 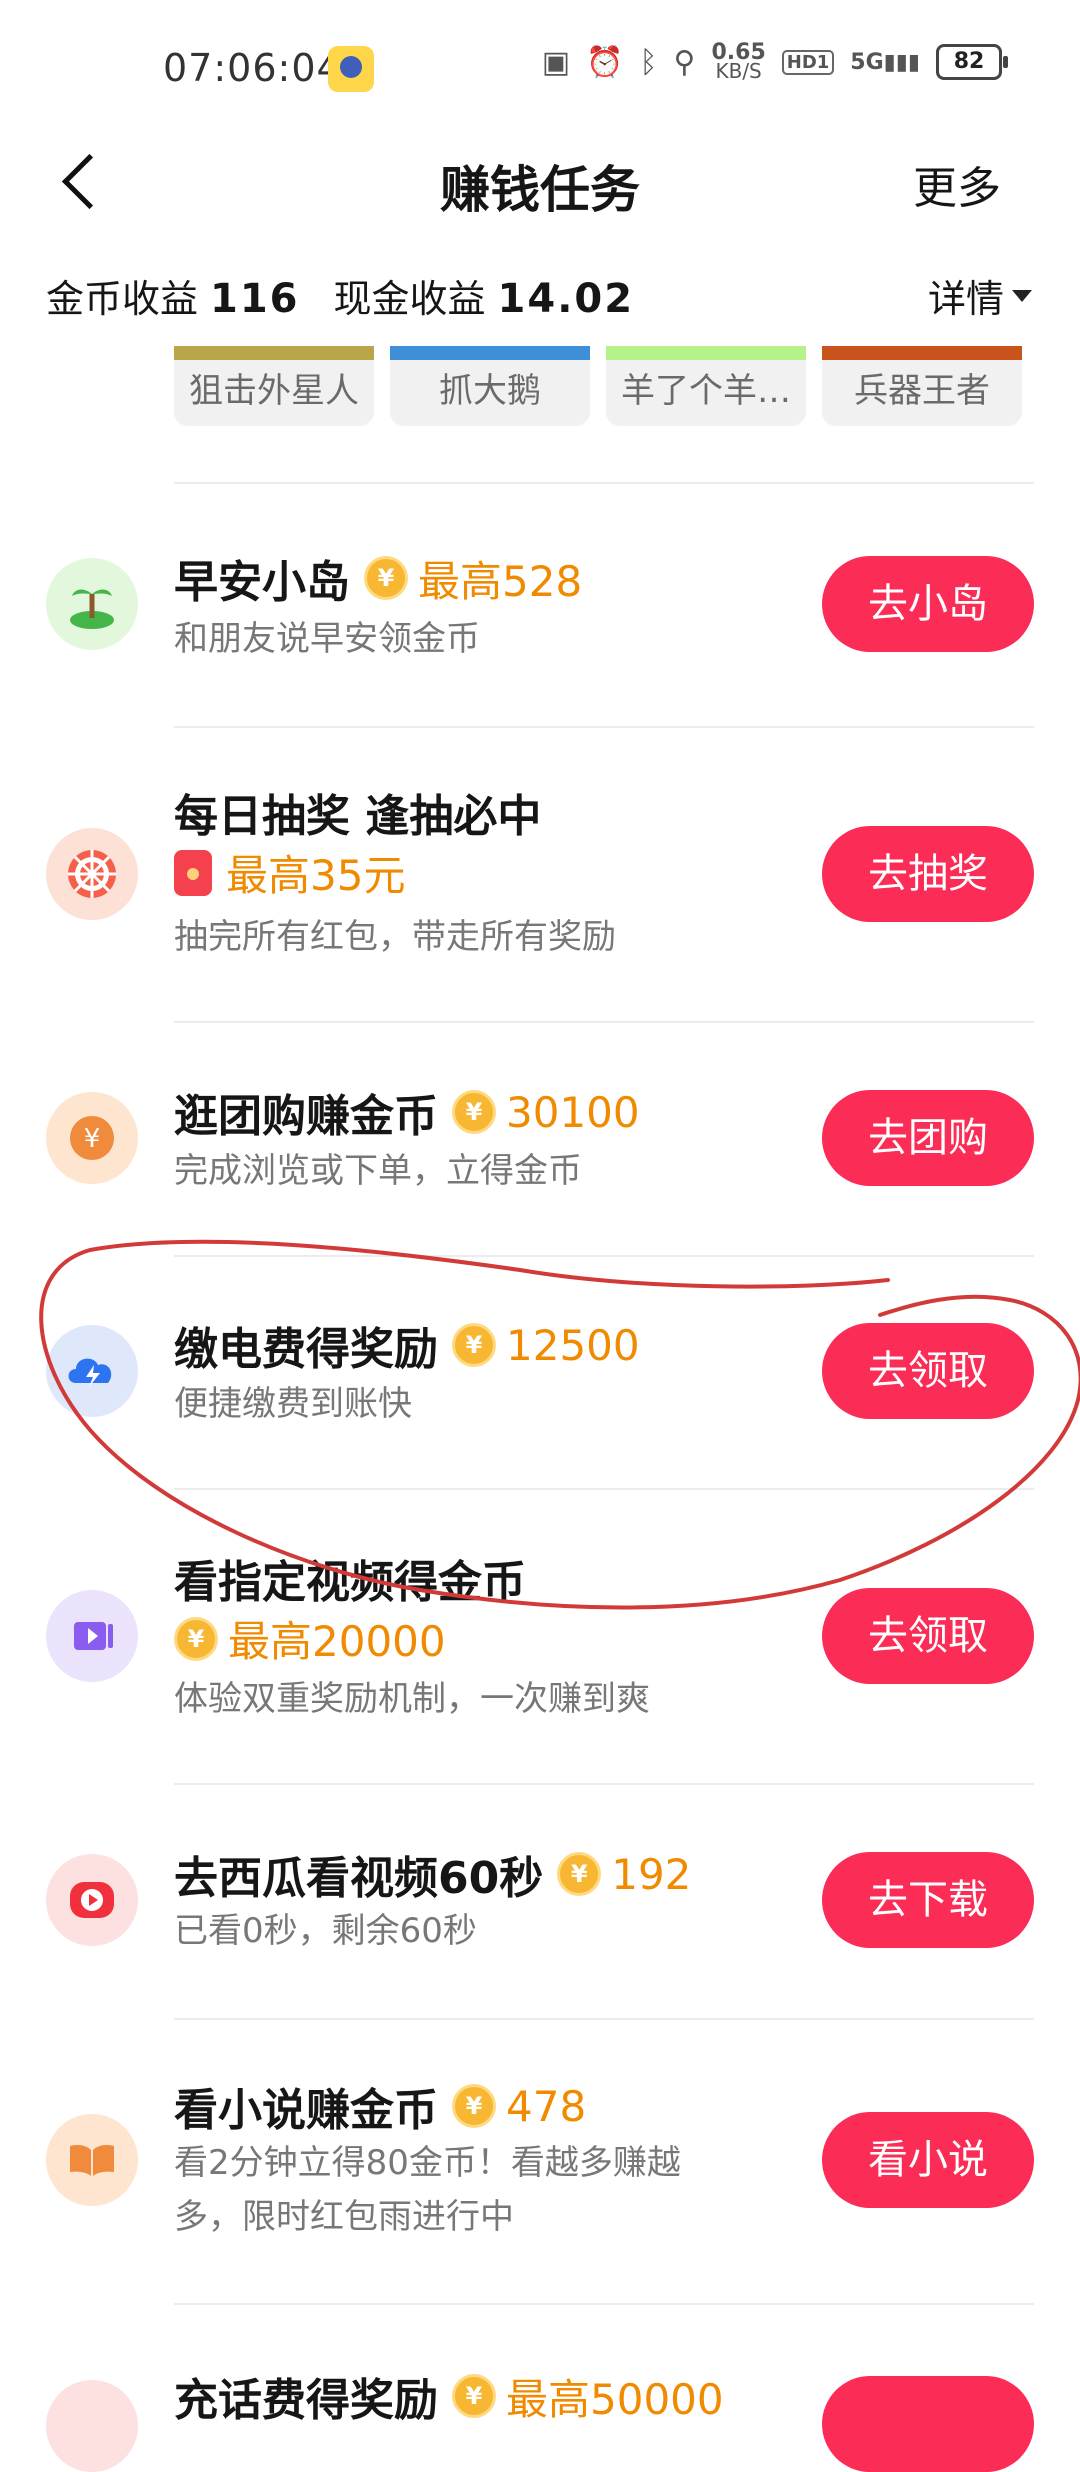 I want to click on download-button: 去下载, so click(x=928, y=1900).